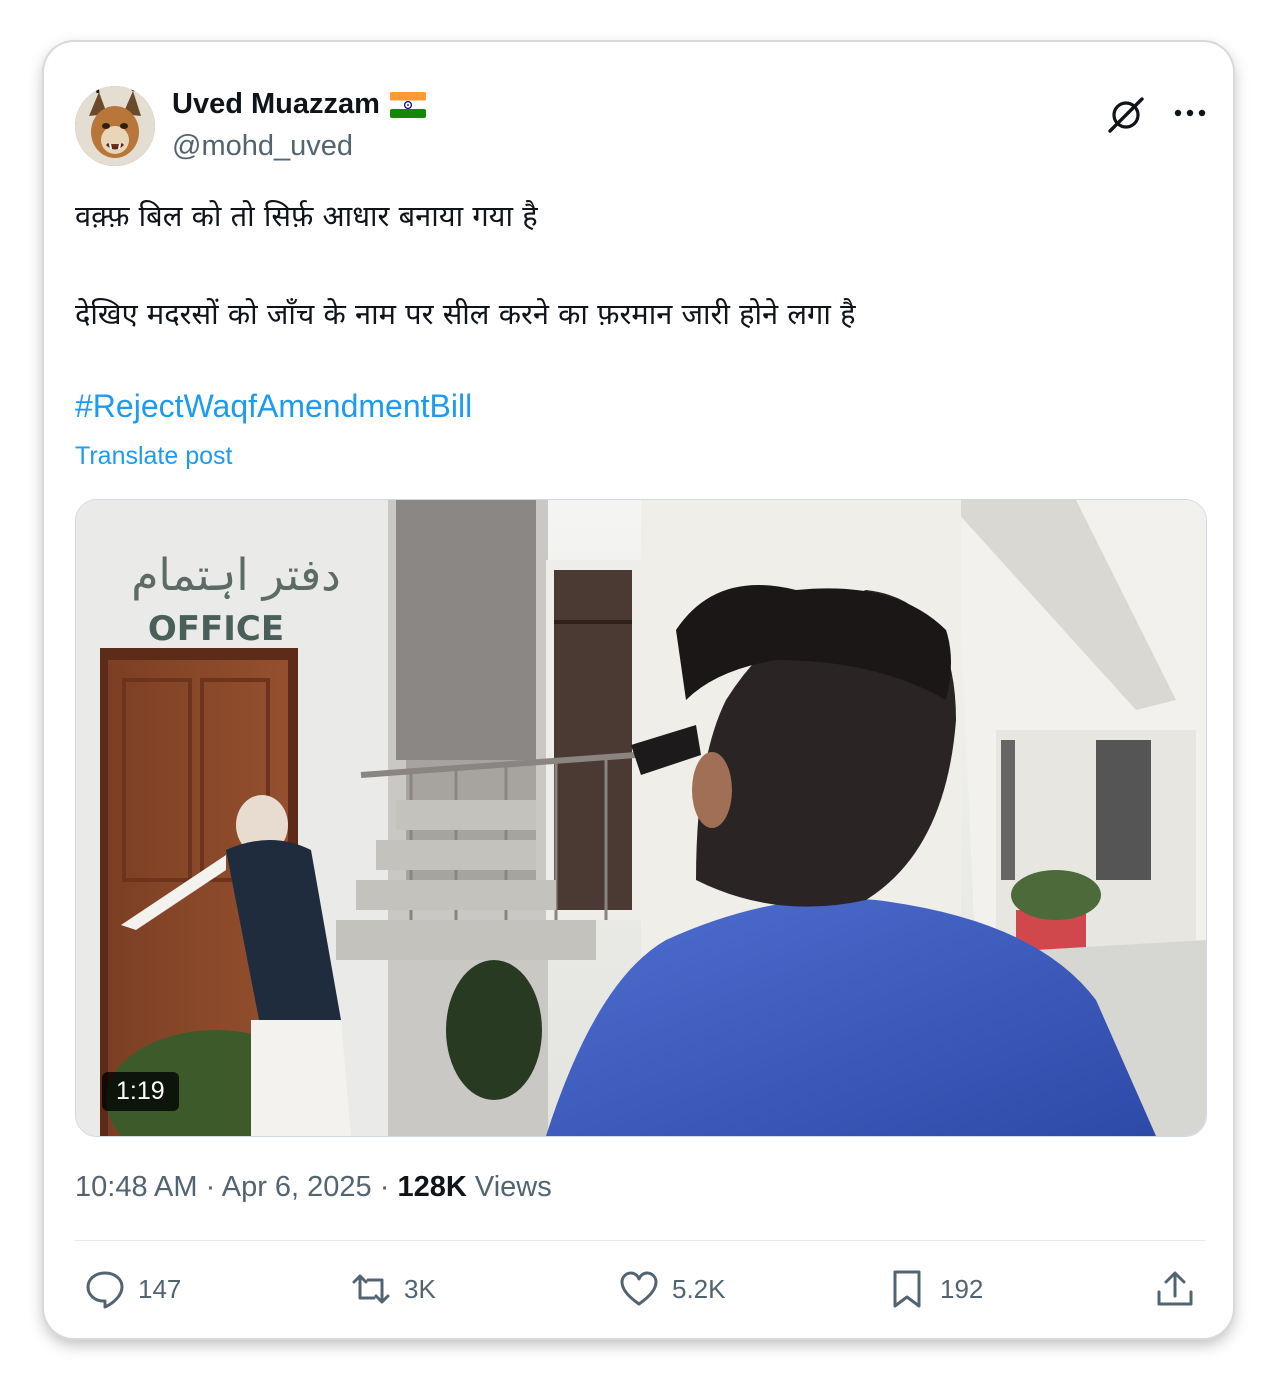 The image size is (1281, 1382). I want to click on repost-button: 3K, so click(393, 1289).